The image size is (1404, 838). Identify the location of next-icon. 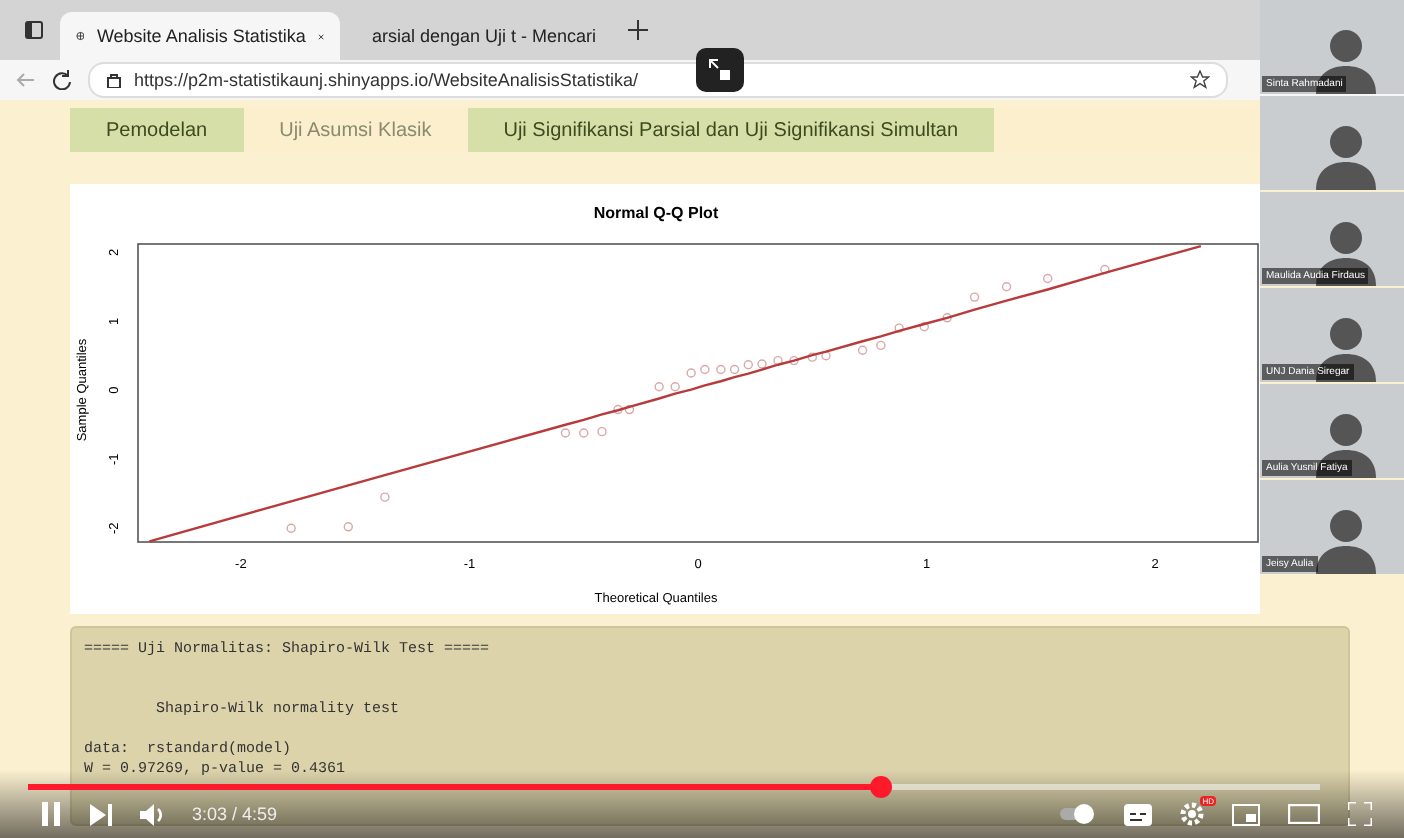
(101, 814).